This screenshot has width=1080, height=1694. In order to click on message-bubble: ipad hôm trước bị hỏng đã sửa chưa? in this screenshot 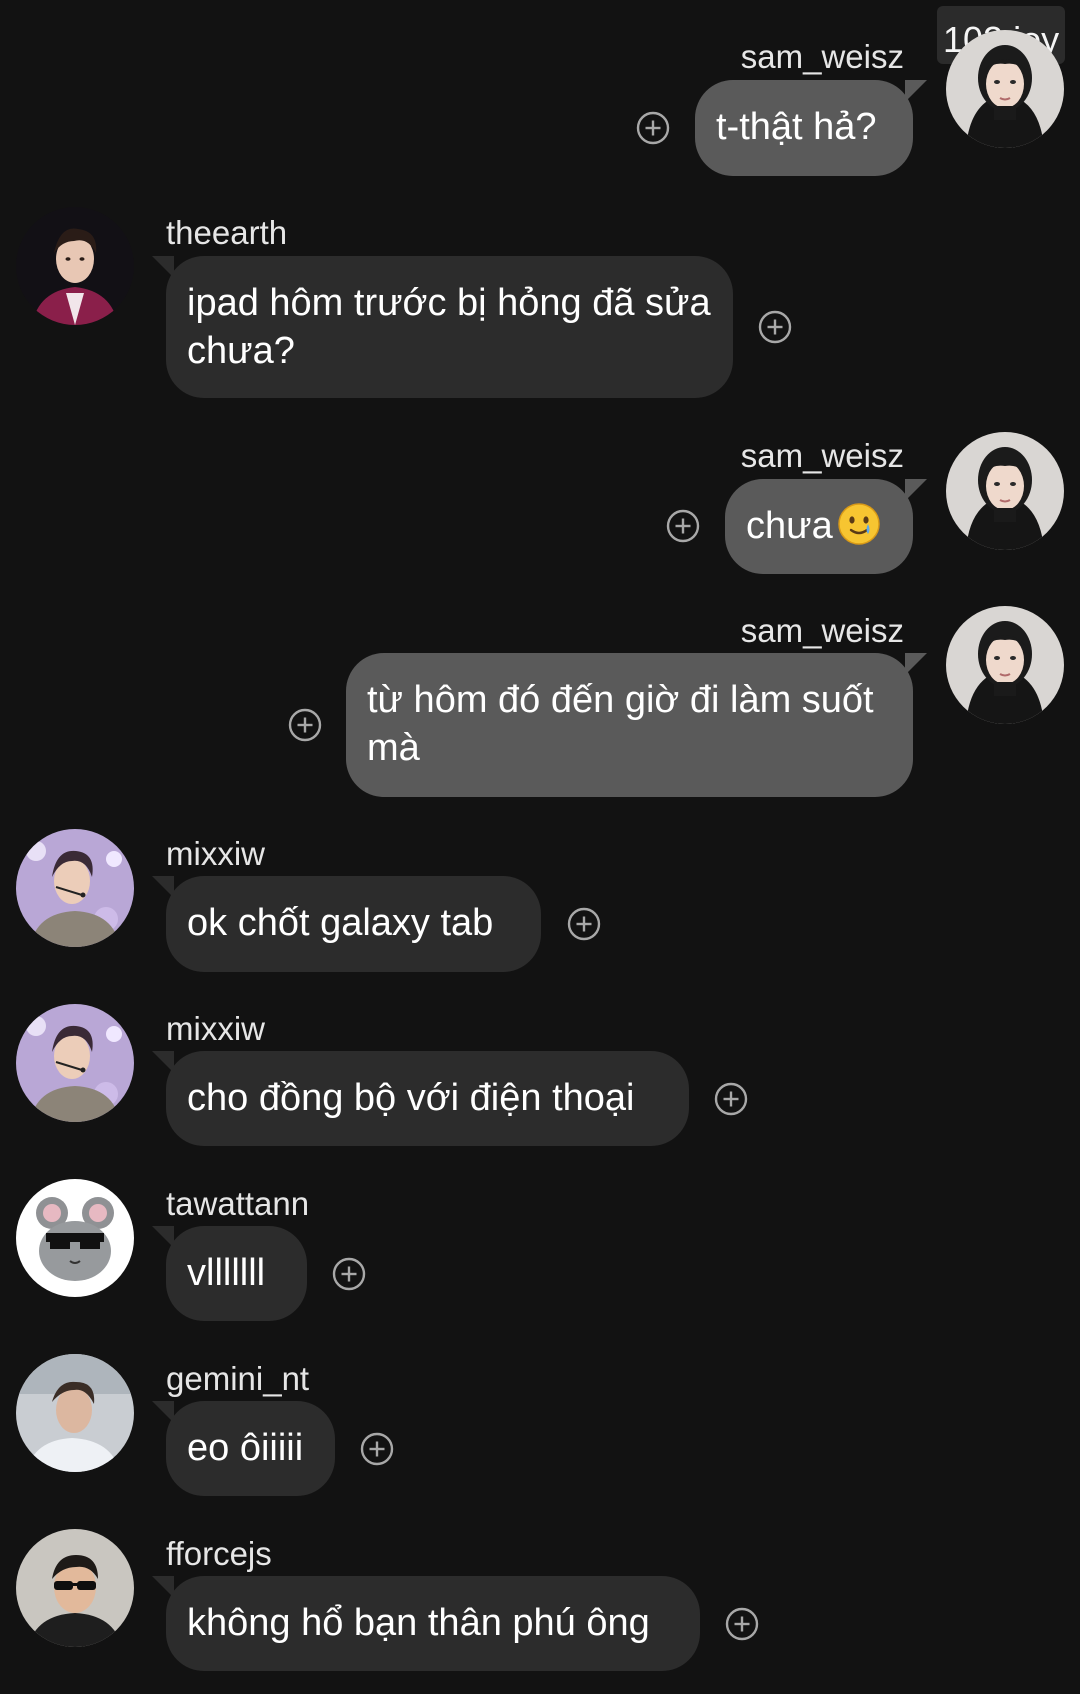, I will do `click(442, 327)`.